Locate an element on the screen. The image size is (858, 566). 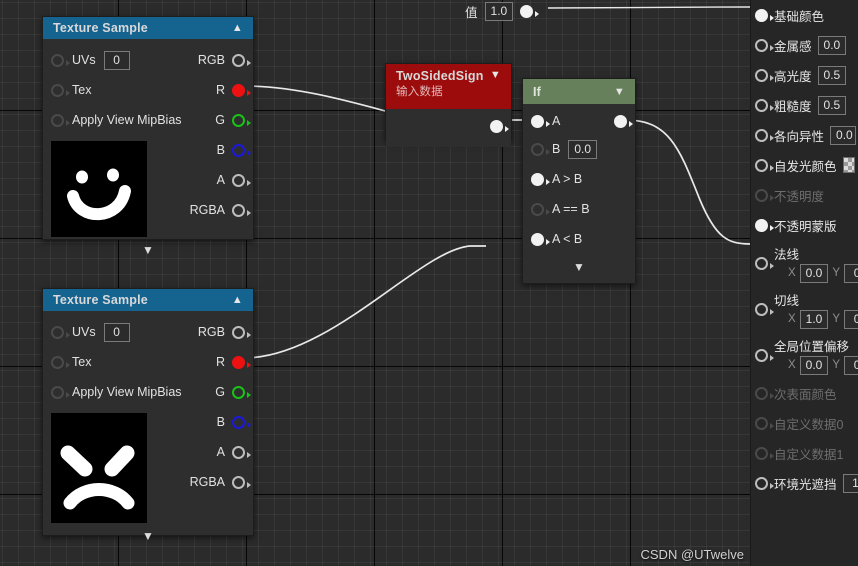
detail-row: 金属感 0.0 is located at coordinates (804, 45).